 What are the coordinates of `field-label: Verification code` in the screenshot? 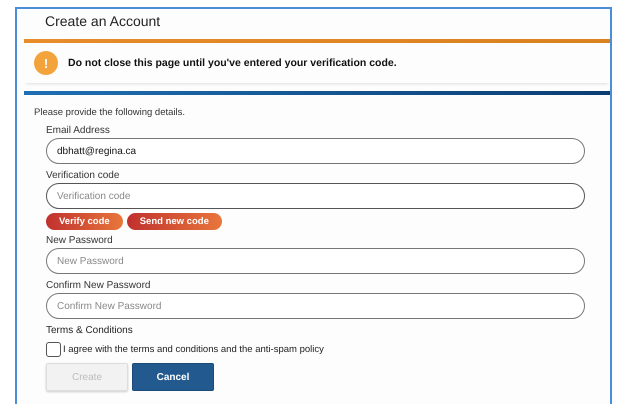 It's located at (83, 175).